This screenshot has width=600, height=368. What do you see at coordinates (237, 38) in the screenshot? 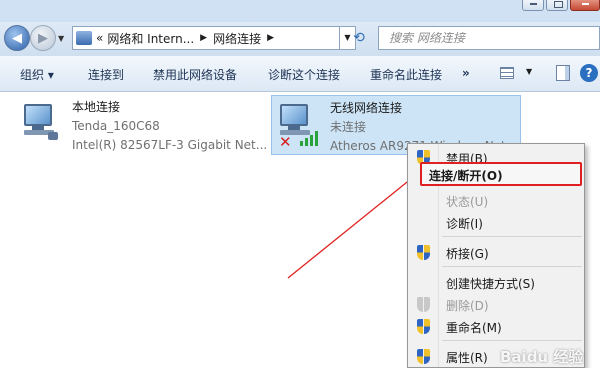
I see `breadcrumb-network-connections: 网络连接` at bounding box center [237, 38].